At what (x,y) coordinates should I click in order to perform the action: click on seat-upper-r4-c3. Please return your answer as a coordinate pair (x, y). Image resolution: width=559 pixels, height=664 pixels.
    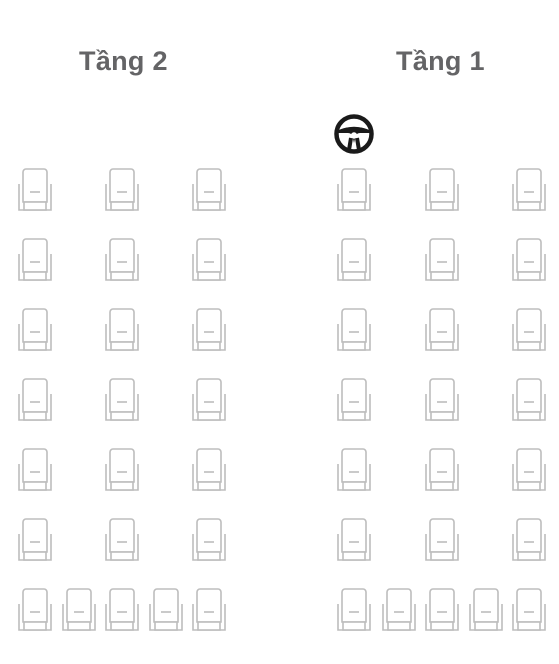
    Looking at the image, I should click on (209, 400).